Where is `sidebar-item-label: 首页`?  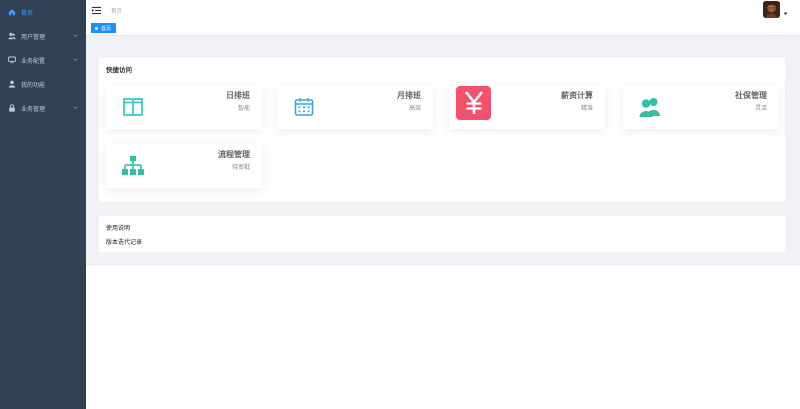 sidebar-item-label: 首页 is located at coordinates (27, 13).